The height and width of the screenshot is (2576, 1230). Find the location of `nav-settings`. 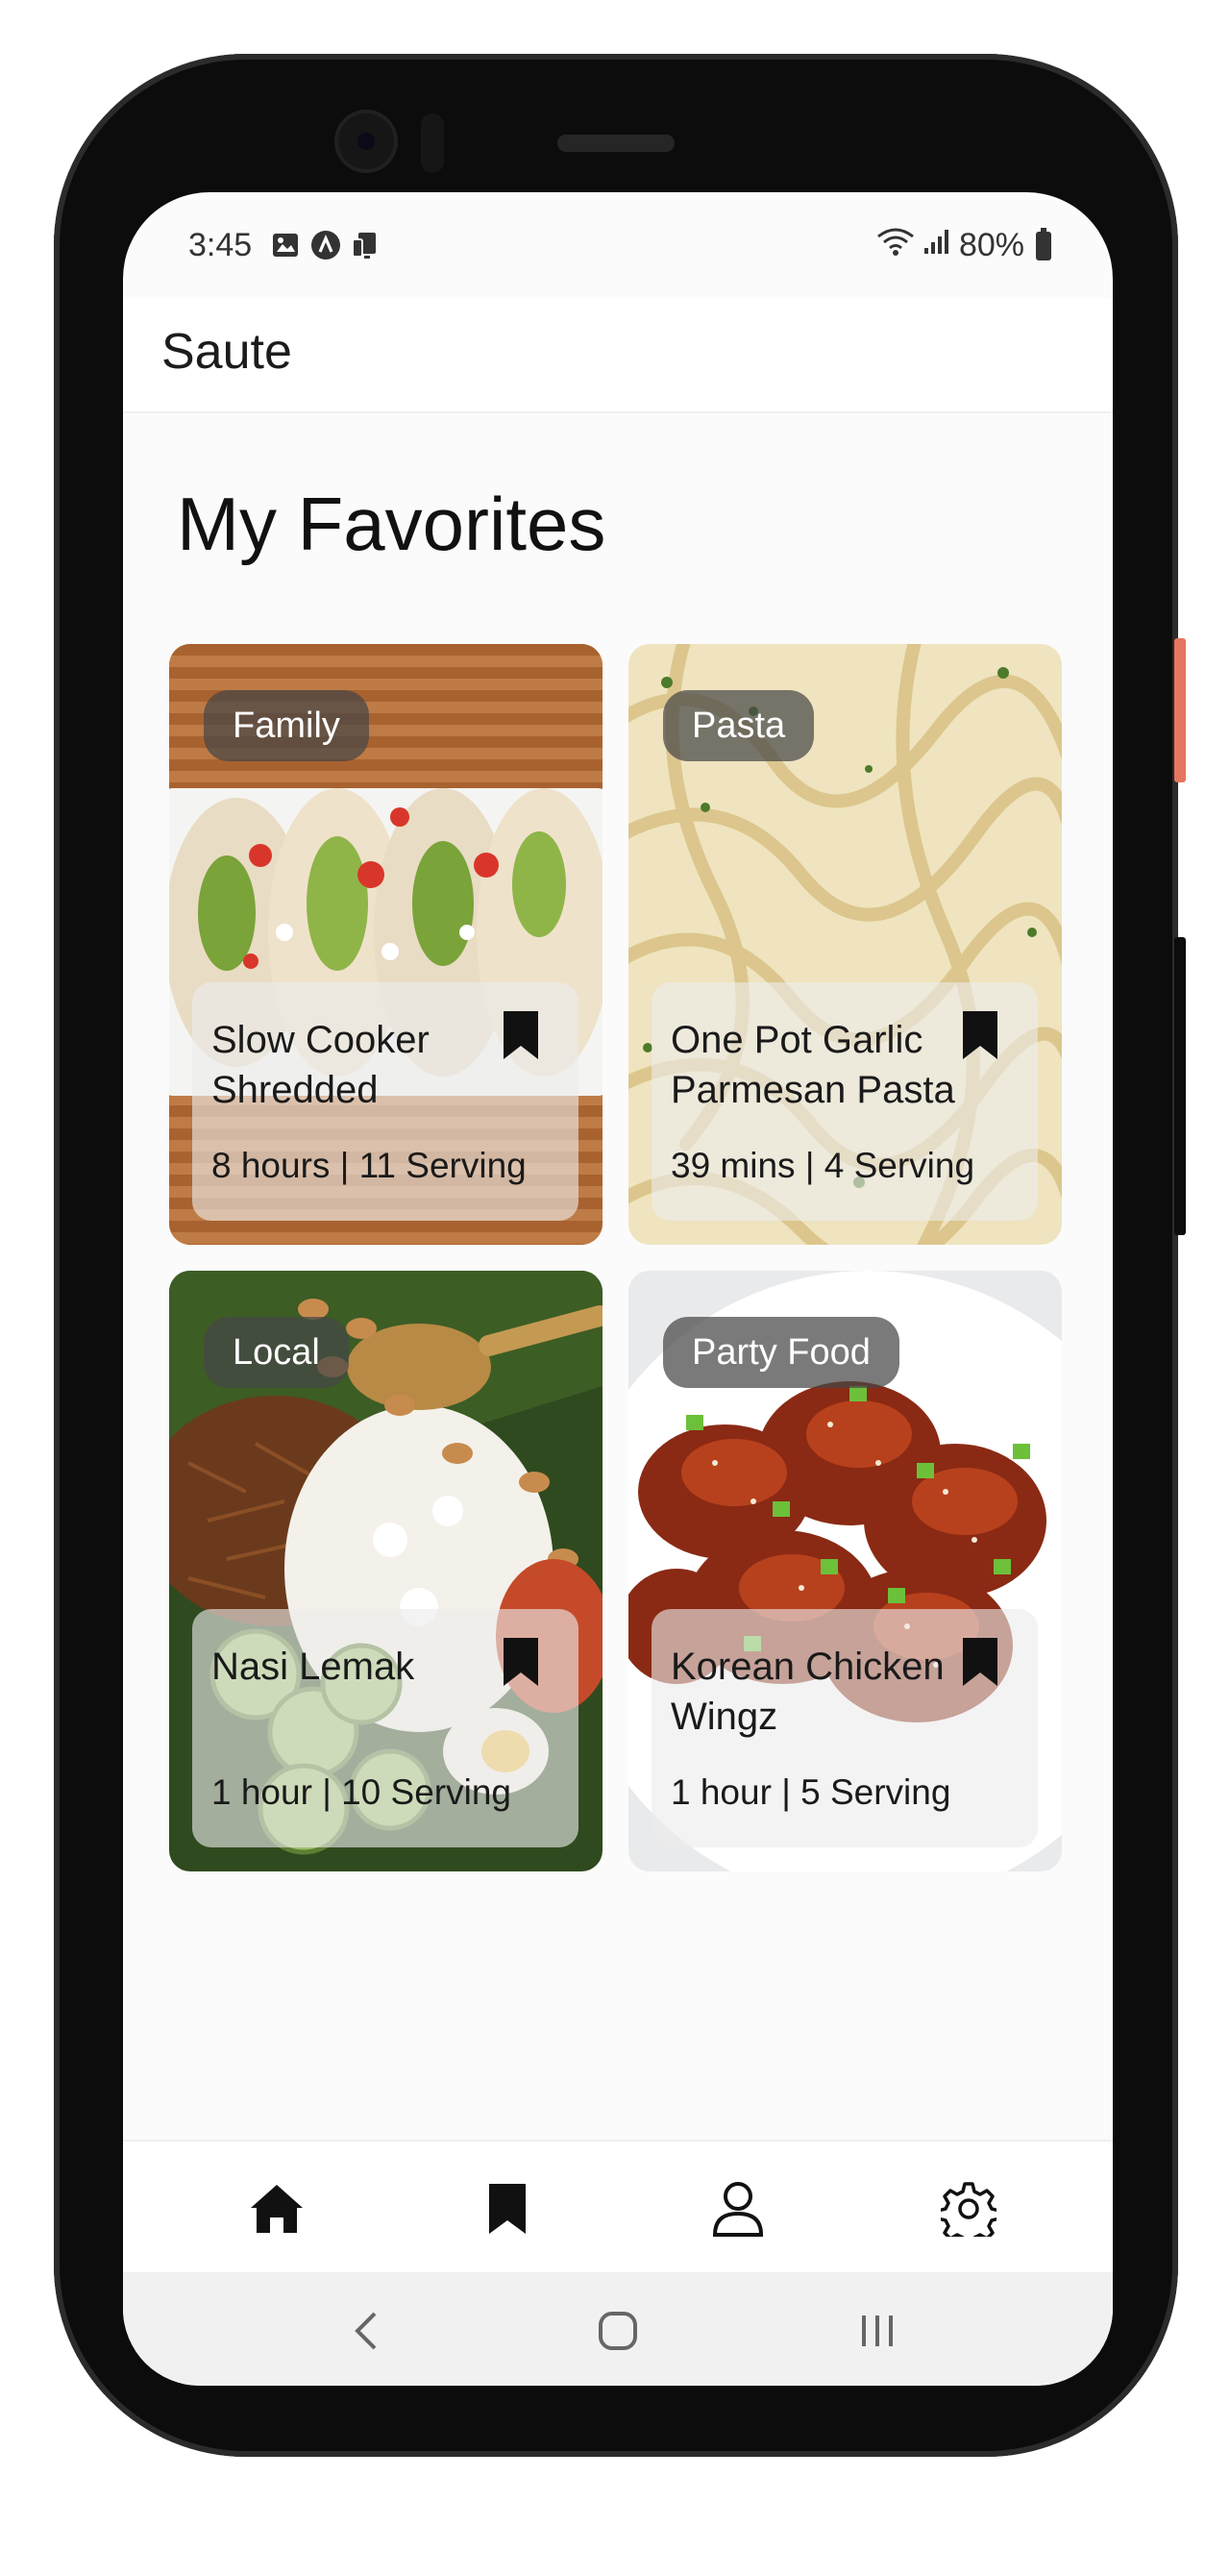

nav-settings is located at coordinates (969, 2209).